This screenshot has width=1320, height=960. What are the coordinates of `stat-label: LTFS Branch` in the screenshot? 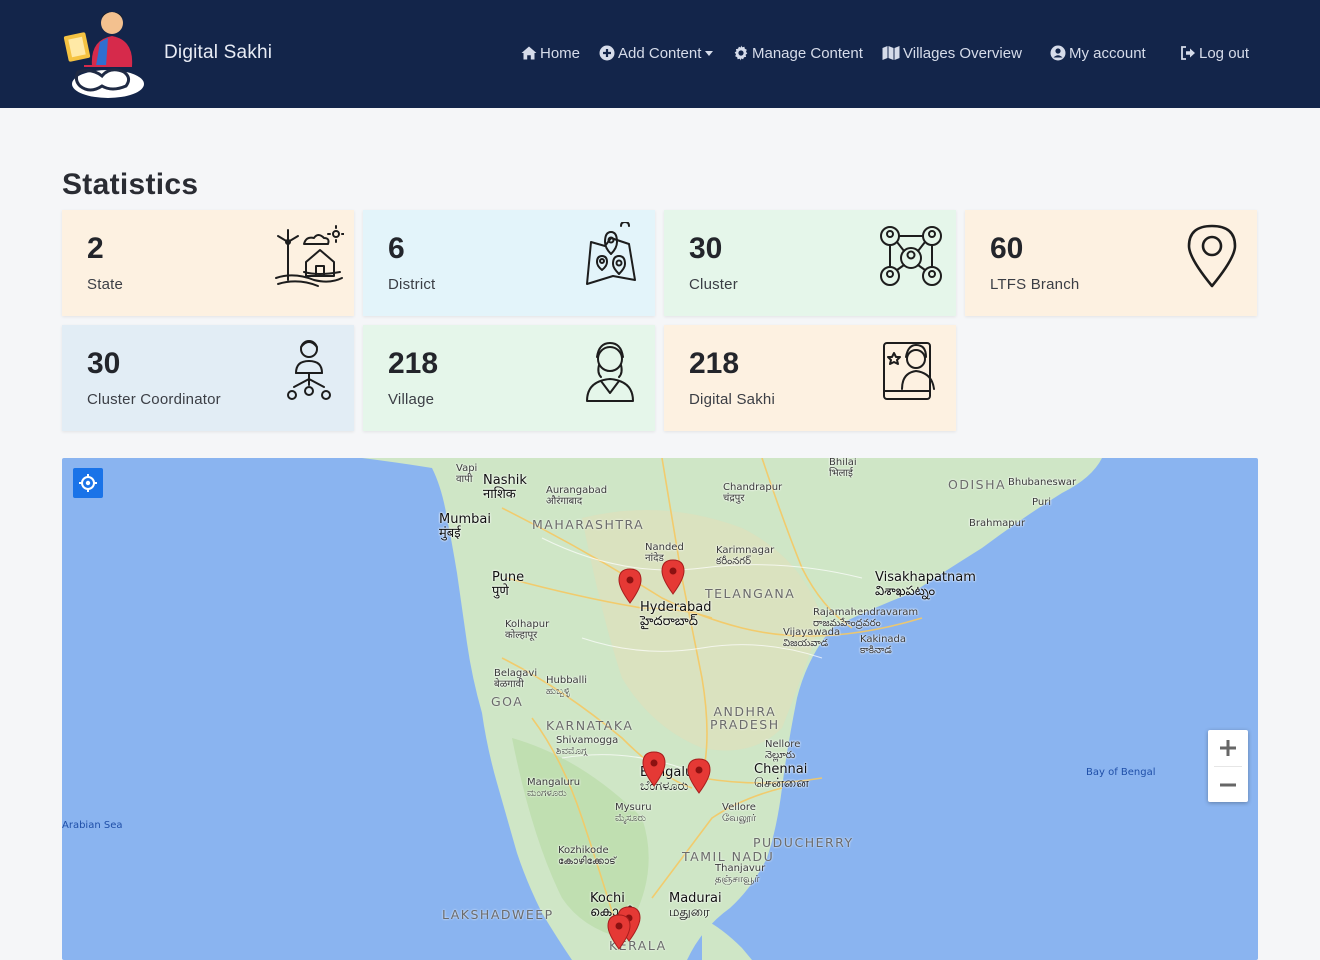 It's located at (1035, 284).